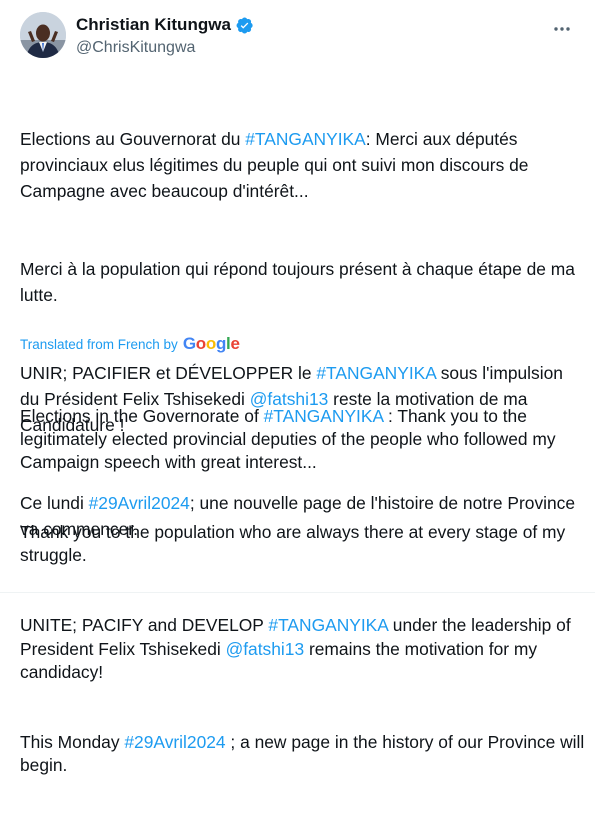 Image resolution: width=595 pixels, height=824 pixels. Describe the element at coordinates (562, 29) in the screenshot. I see `more-horizontal-icon` at that location.